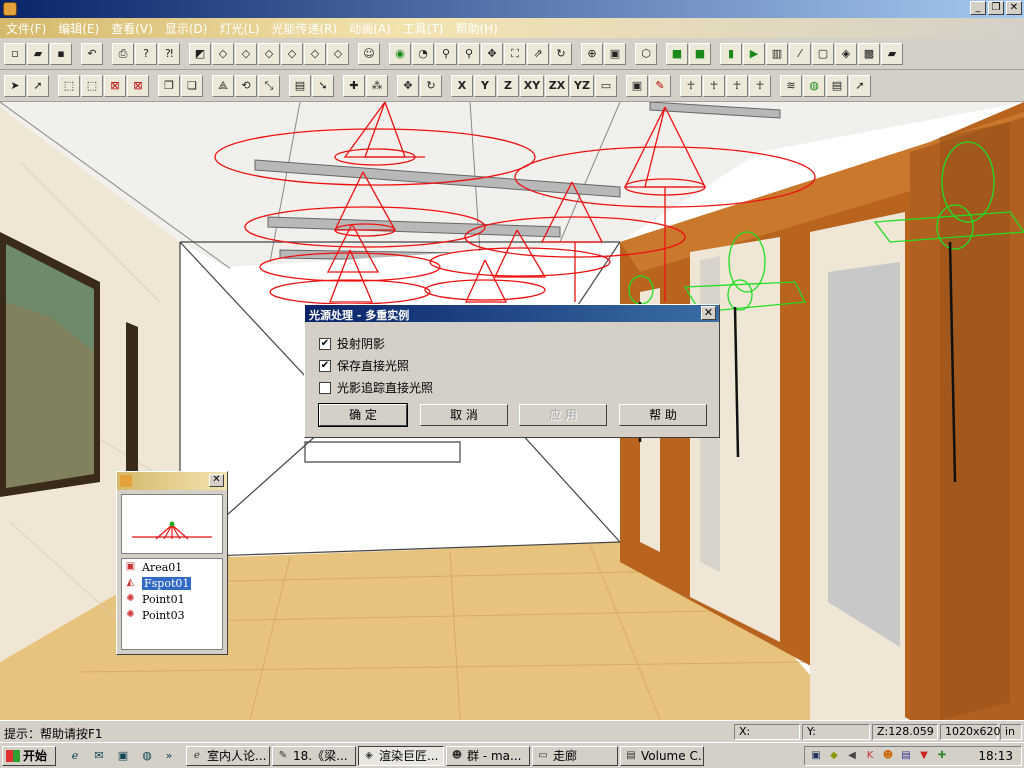  Describe the element at coordinates (691, 85) in the screenshot. I see `figure-run-icon: ☥` at that location.